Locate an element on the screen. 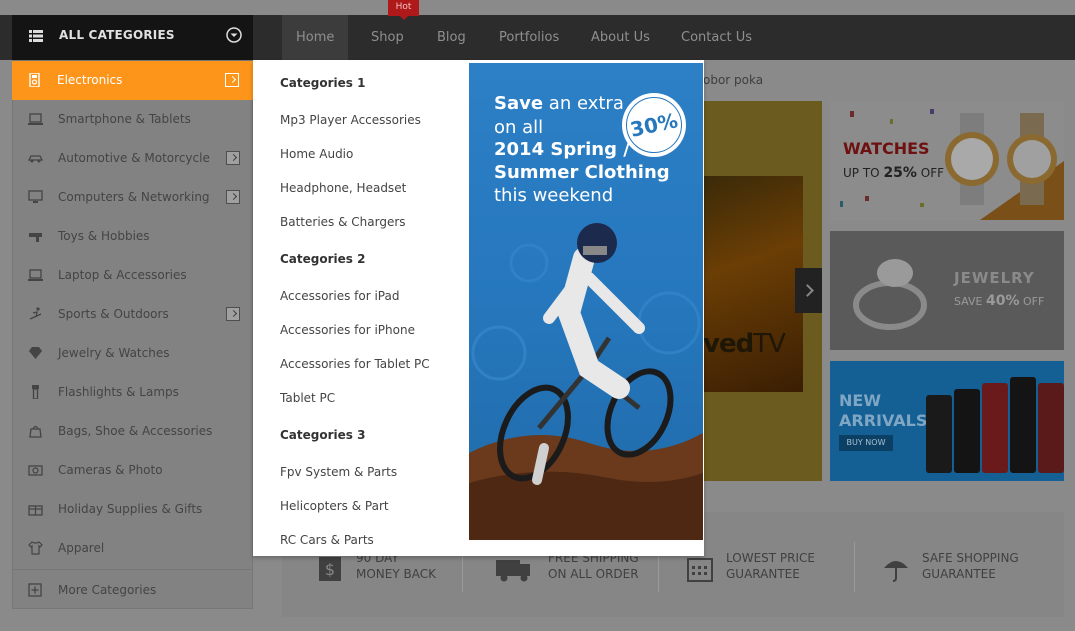  nav-portfolios: Portfolios is located at coordinates (529, 37).